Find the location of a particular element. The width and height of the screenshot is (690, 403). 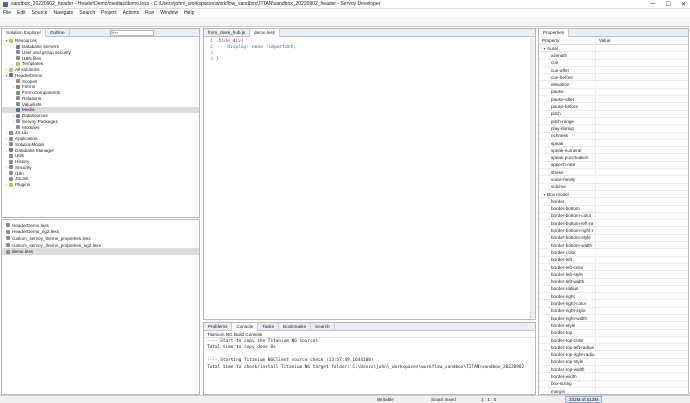

media-file-item: HeaderDemo_ng2.less is located at coordinates (100, 232).